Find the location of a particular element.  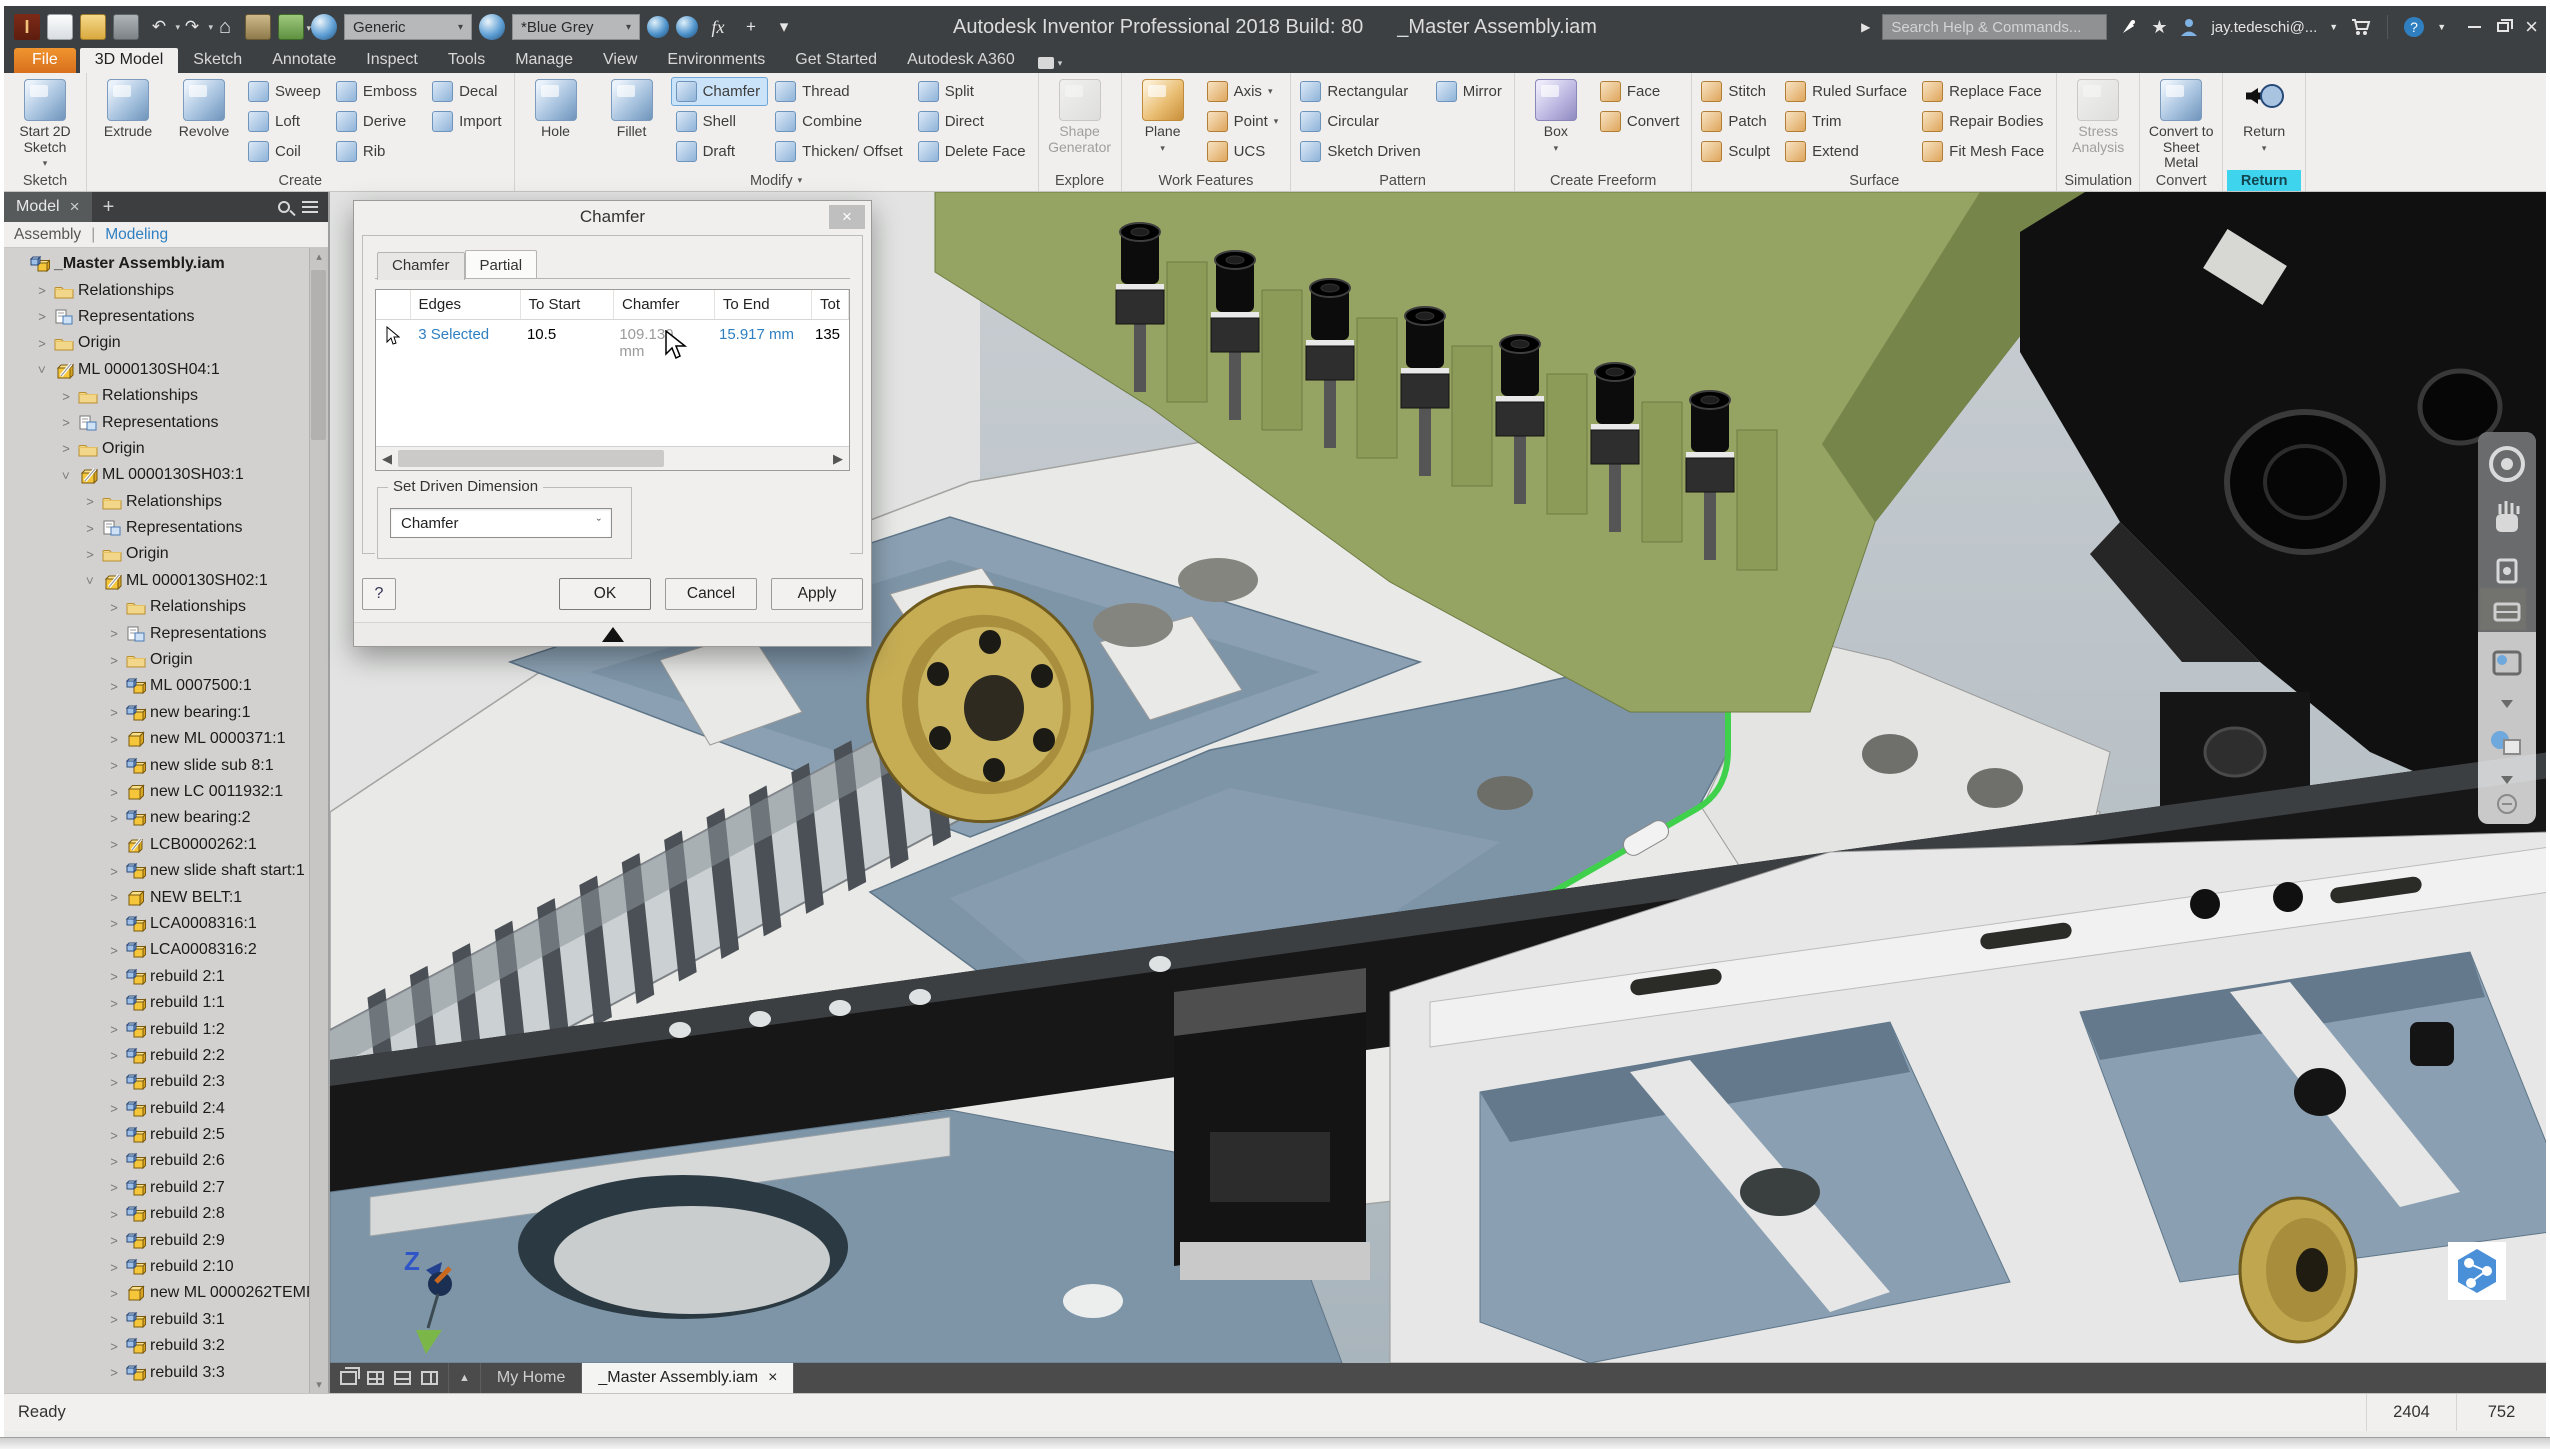

draft-button: Draft is located at coordinates (720, 151).